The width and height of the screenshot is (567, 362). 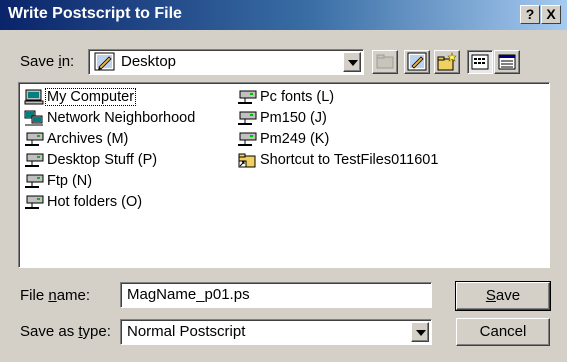 What do you see at coordinates (282, 117) in the screenshot?
I see `list-item: Pm150 (J)` at bounding box center [282, 117].